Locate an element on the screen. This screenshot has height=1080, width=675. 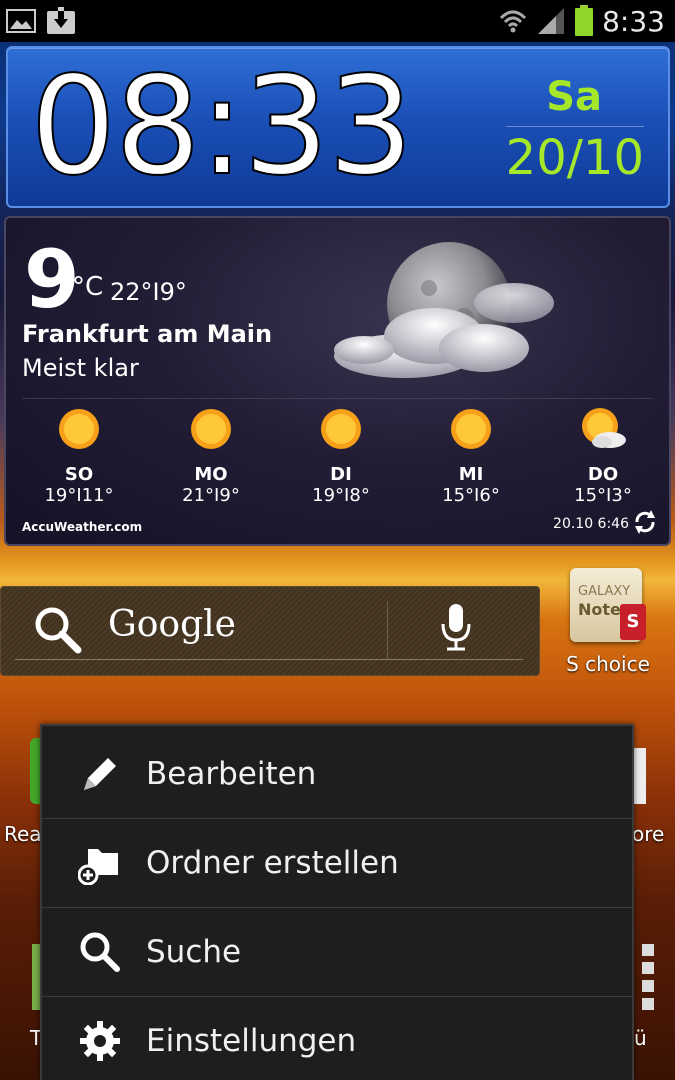
menu-item-einstellungen: Einstellungen is located at coordinates (337, 1038).